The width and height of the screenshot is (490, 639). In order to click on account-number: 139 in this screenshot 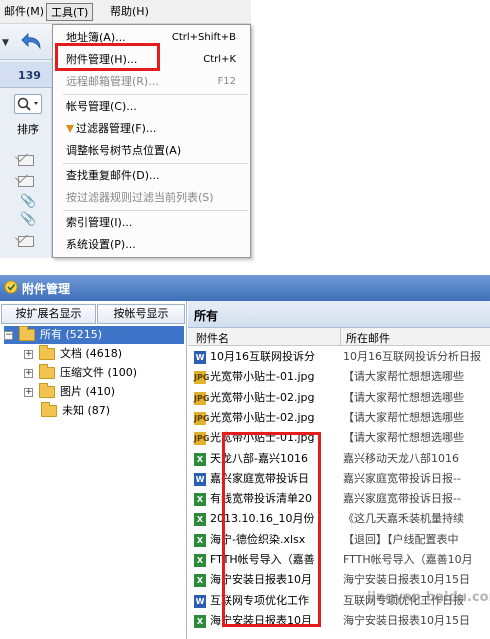, I will do `click(29, 75)`.